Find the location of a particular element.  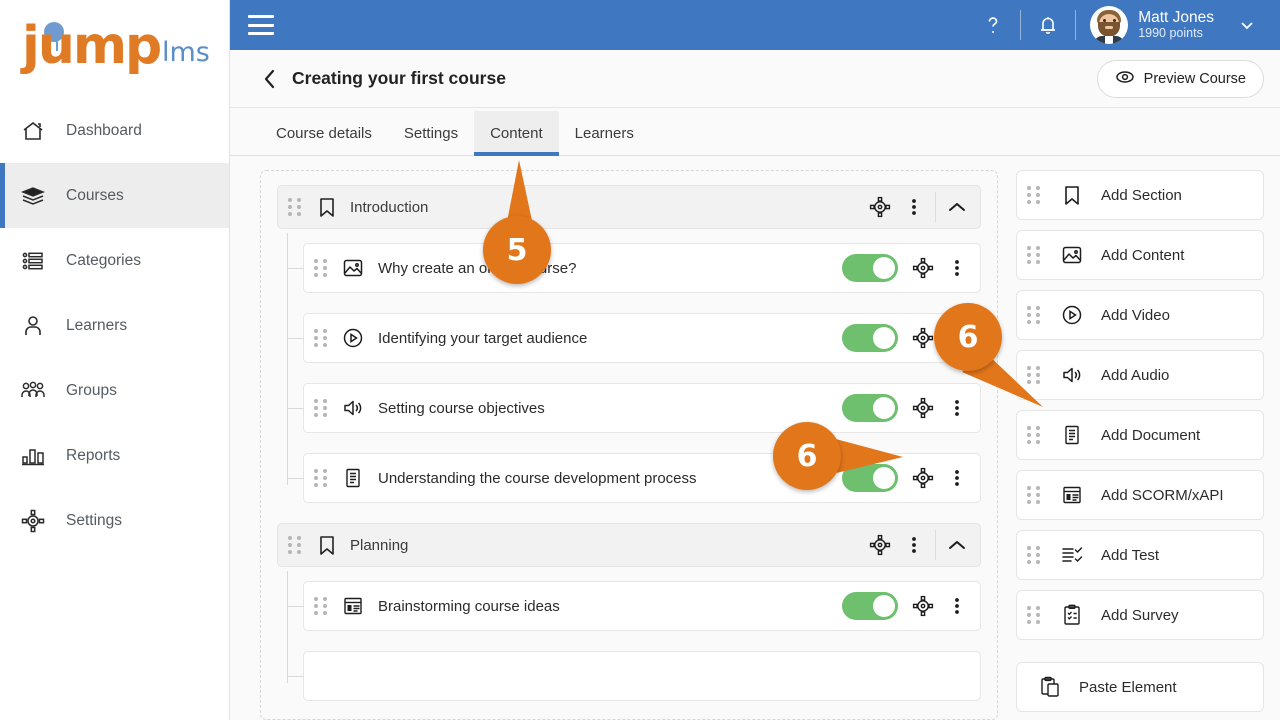

callout-number: 5 is located at coordinates (517, 250).